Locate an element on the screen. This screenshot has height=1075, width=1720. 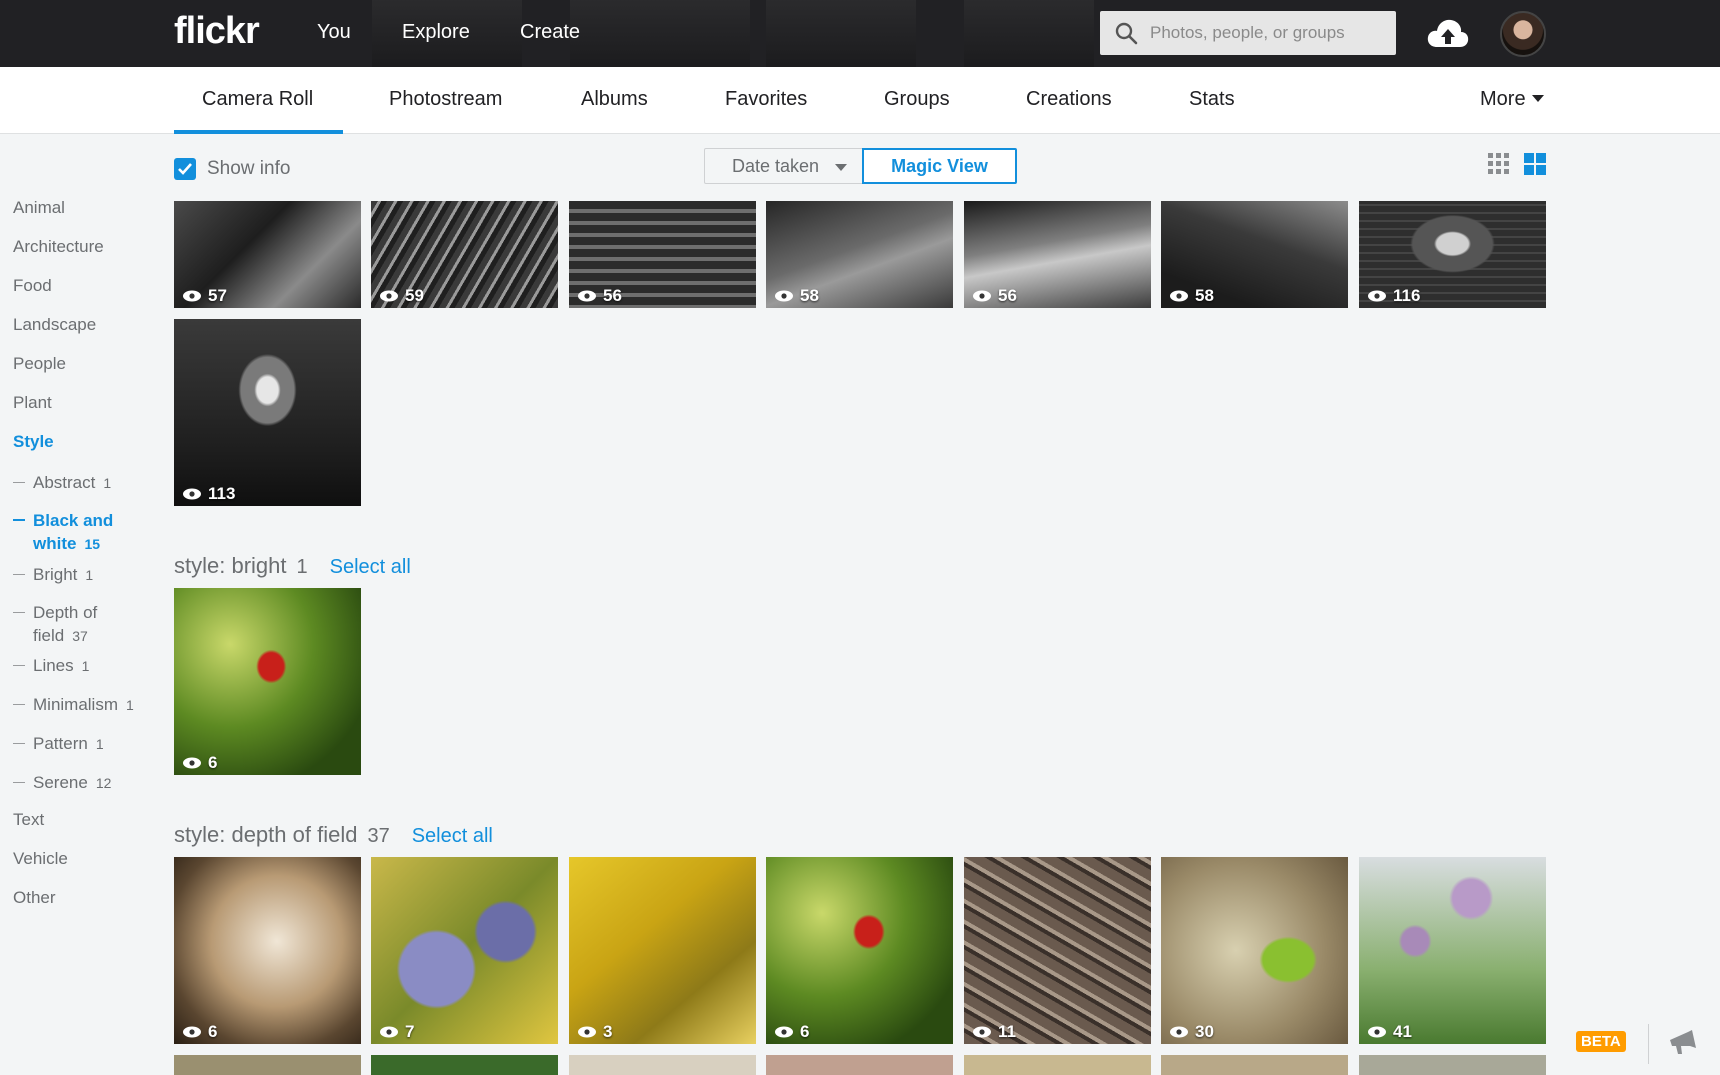
beta-badge: BETA is located at coordinates (1601, 1041).